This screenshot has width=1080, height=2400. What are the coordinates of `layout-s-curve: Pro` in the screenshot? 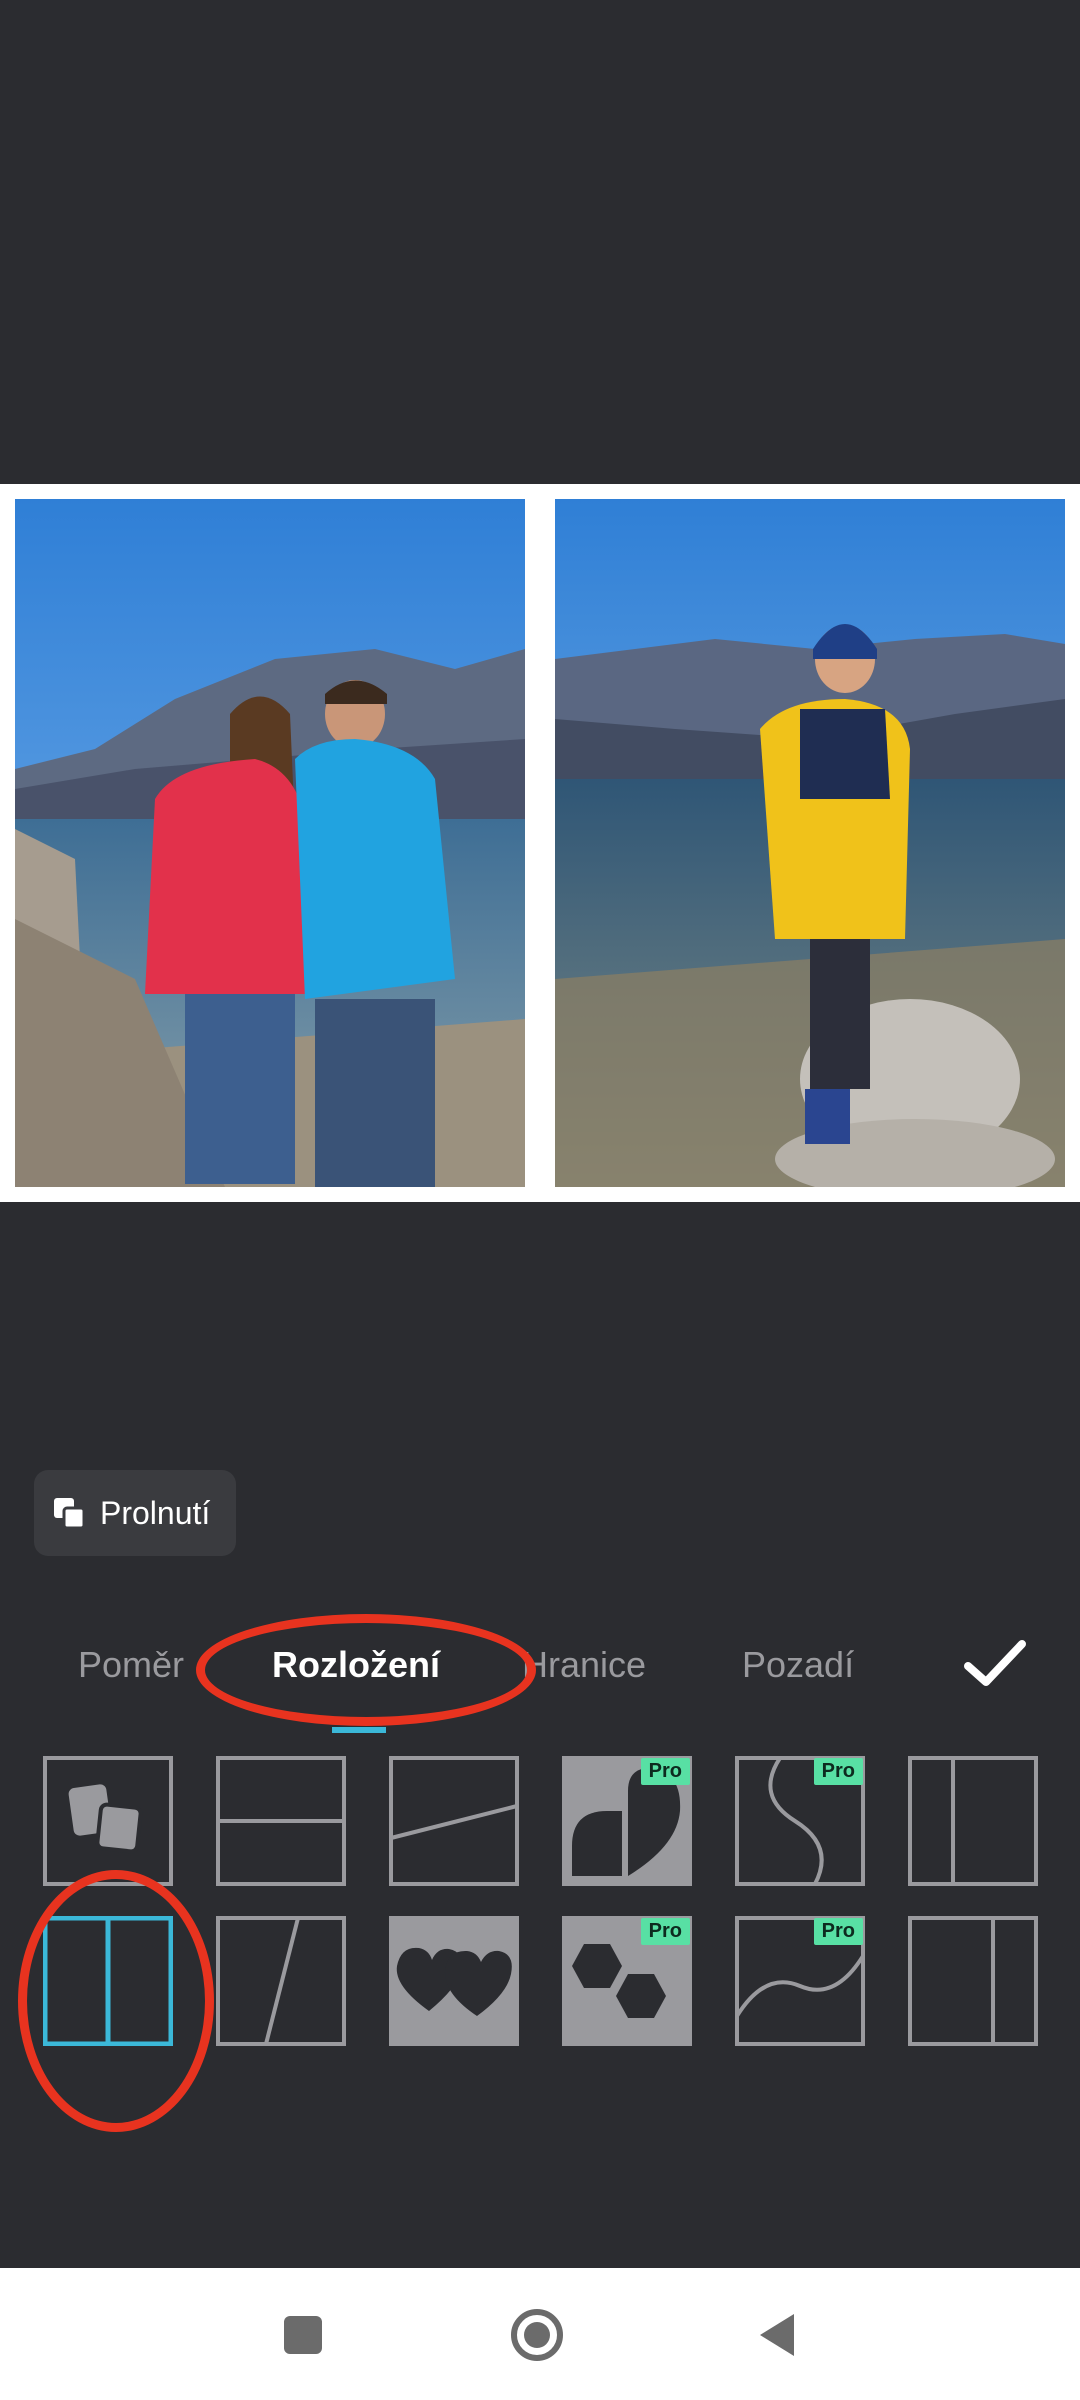 It's located at (800, 1821).